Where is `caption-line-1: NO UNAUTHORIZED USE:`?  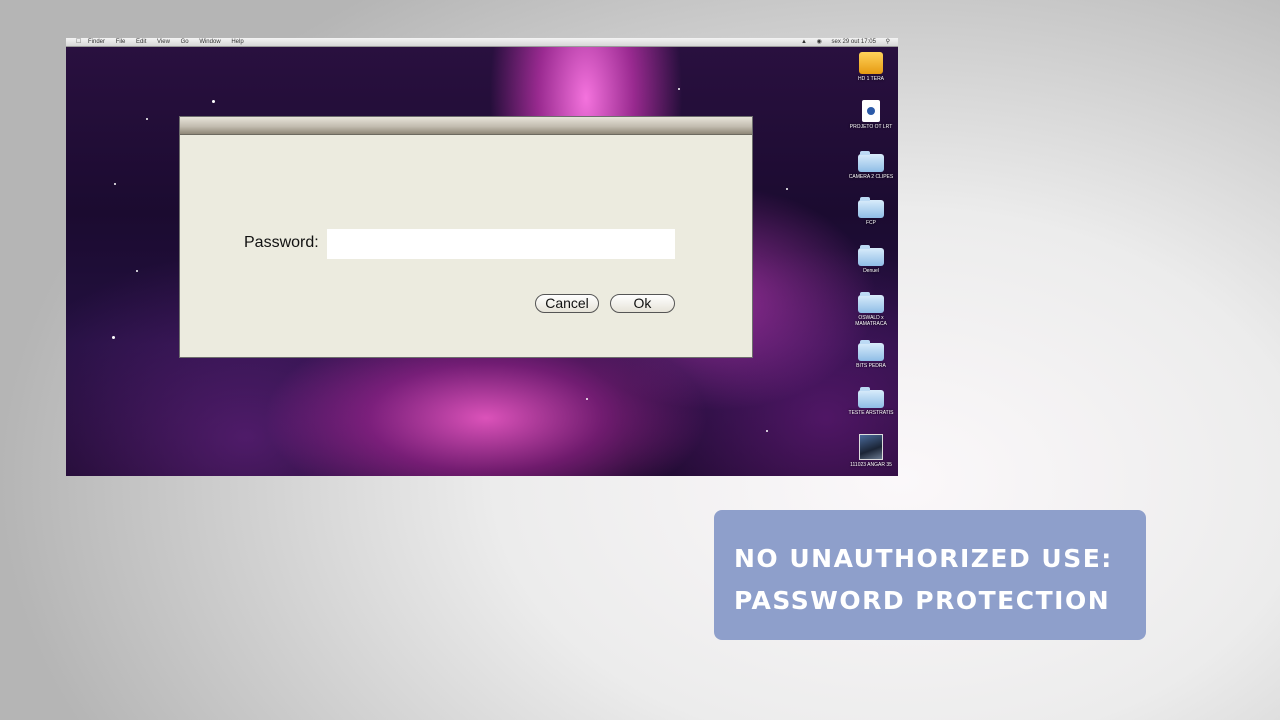 caption-line-1: NO UNAUTHORIZED USE: is located at coordinates (923, 558).